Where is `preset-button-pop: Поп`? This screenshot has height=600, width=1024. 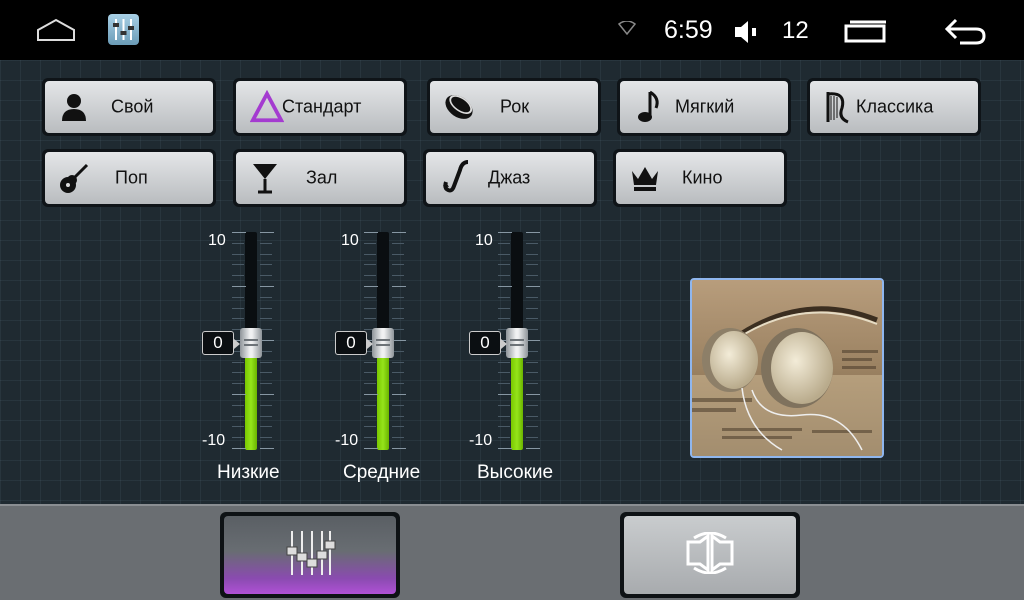 preset-button-pop: Поп is located at coordinates (129, 178).